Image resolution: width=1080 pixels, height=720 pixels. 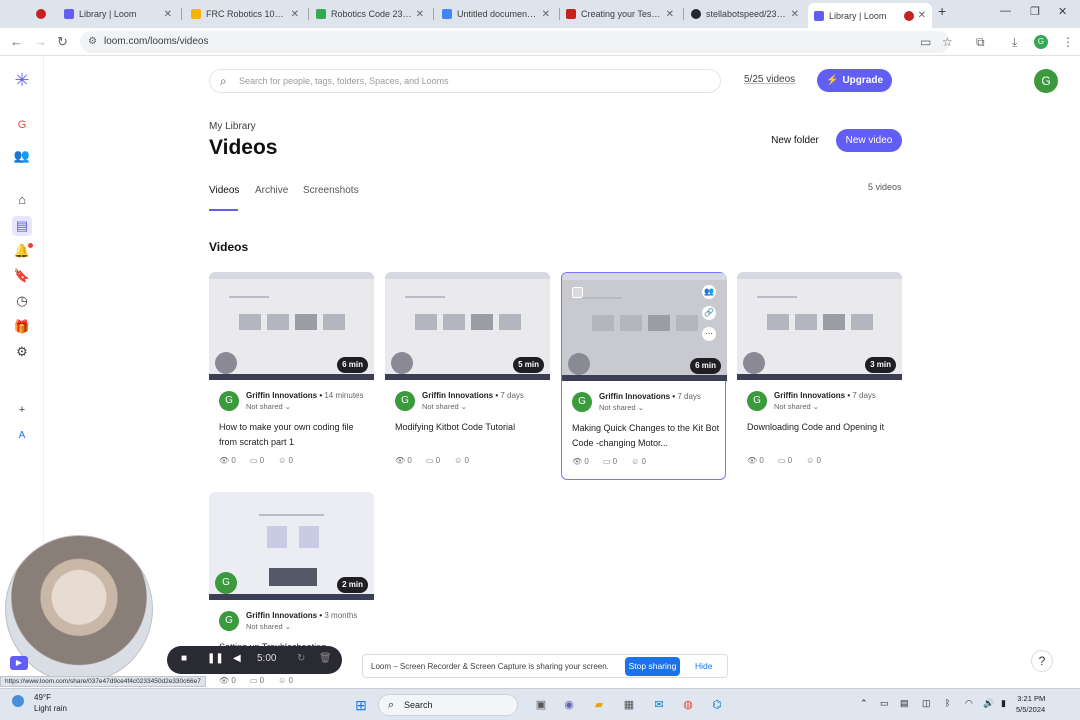 I want to click on tab-pinned, so click(x=45, y=14).